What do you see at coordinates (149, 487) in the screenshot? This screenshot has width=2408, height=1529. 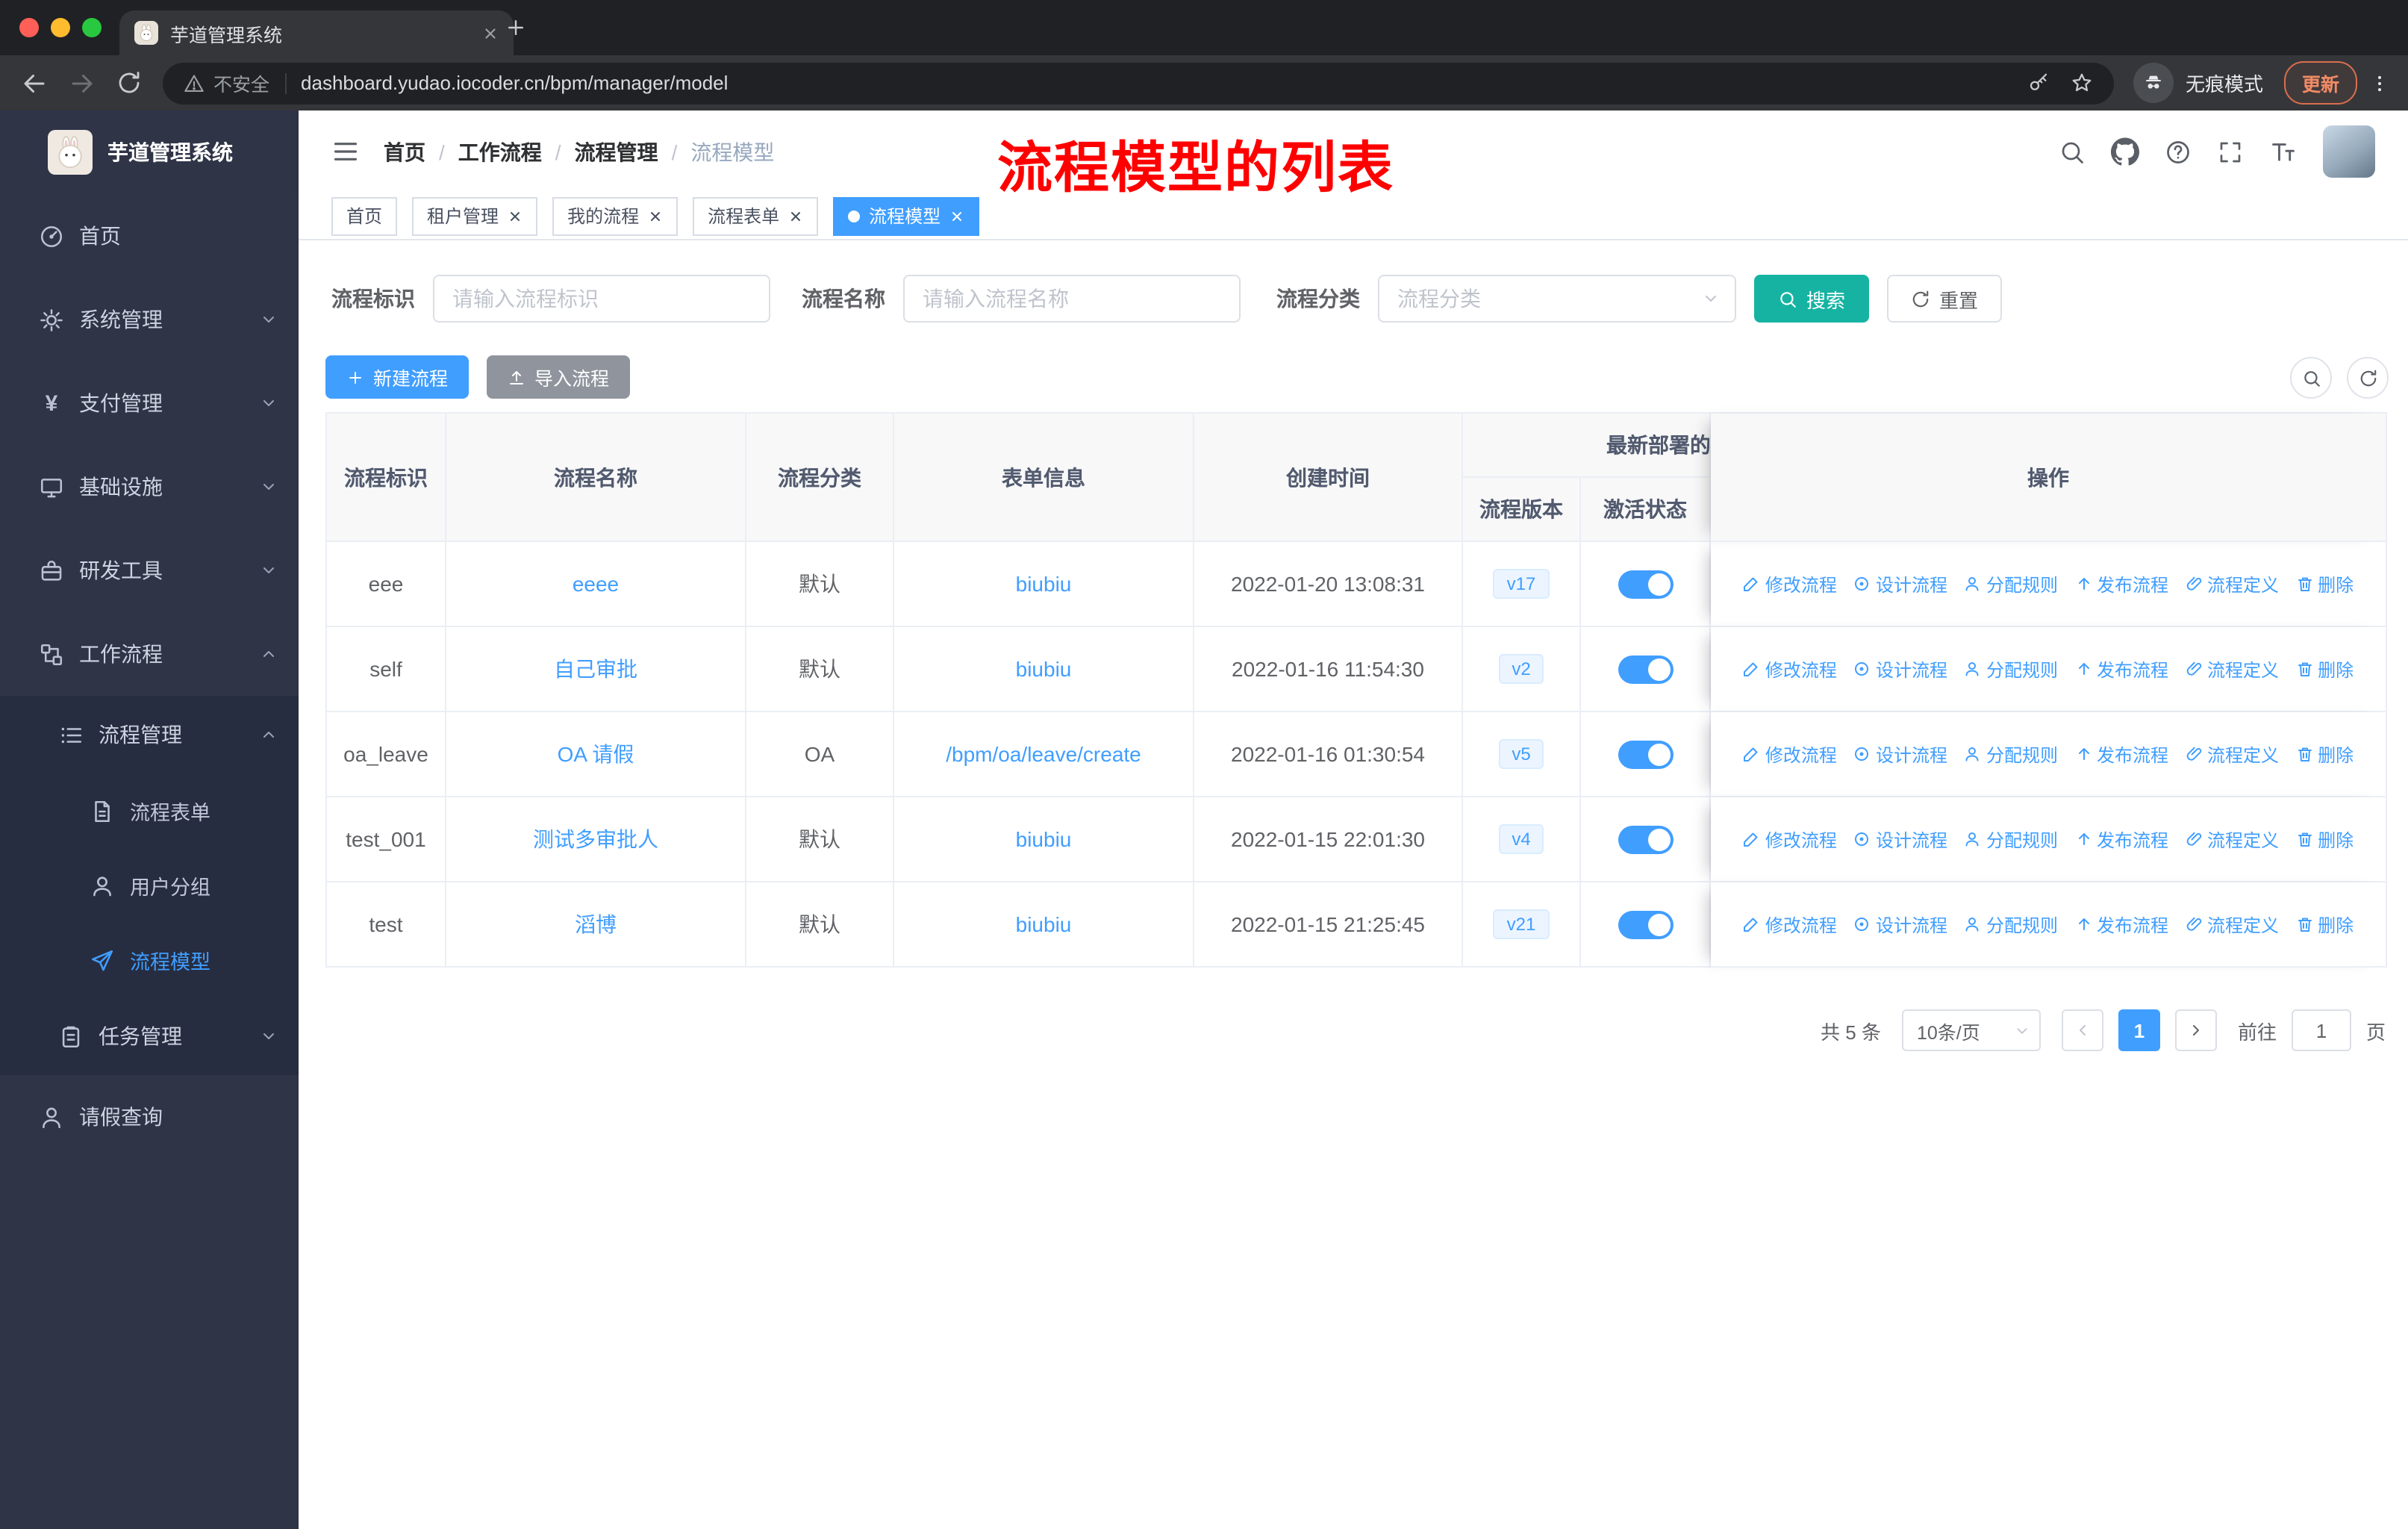 I see `sidebar-item-infrastructure: 基础设施` at bounding box center [149, 487].